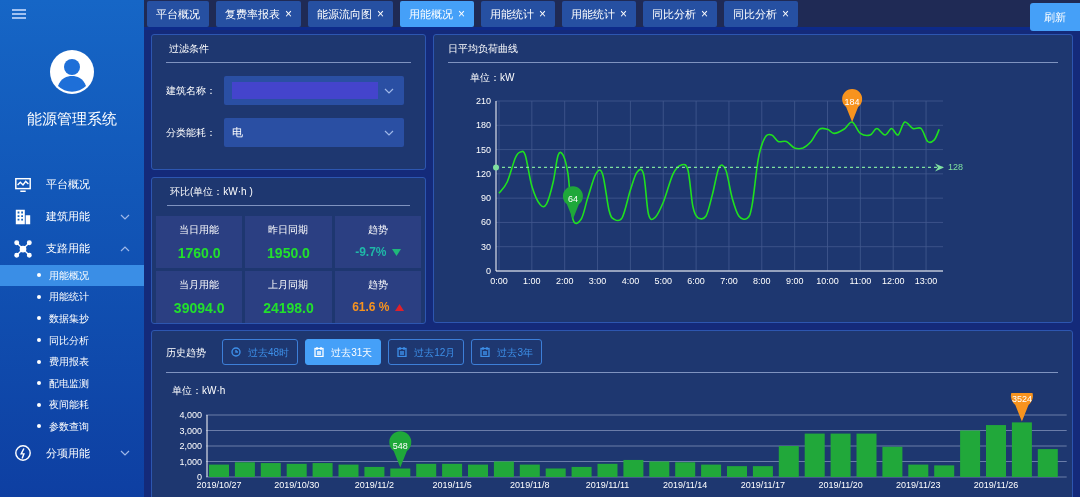 The image size is (1080, 497). What do you see at coordinates (918, 485) in the screenshot?
I see `x-tick-label: 2019/11/23` at bounding box center [918, 485].